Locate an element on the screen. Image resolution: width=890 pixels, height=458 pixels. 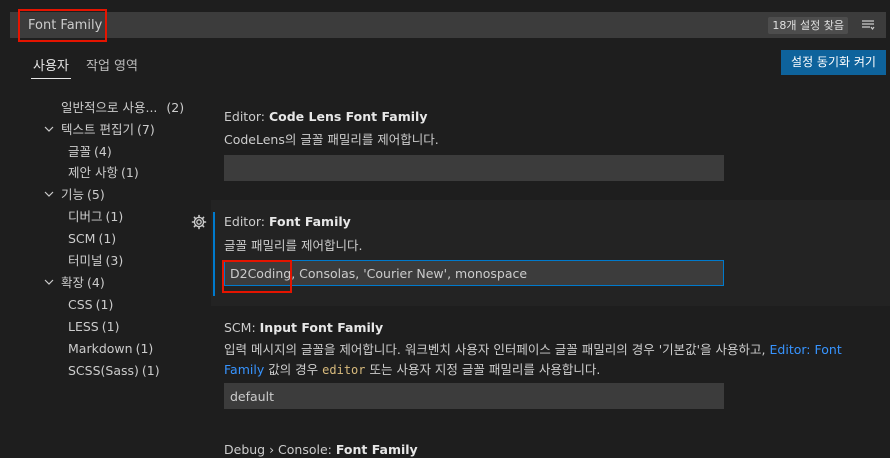
focus-indicator is located at coordinates (214, 254).